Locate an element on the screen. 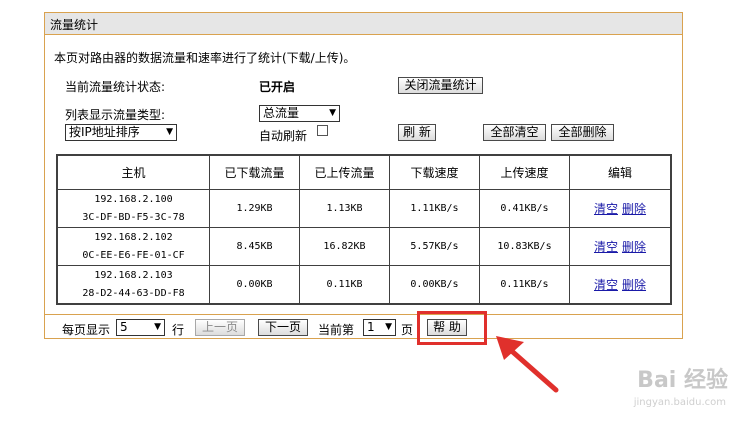  down-speed-cell: 1.11KB/s is located at coordinates (434, 208).